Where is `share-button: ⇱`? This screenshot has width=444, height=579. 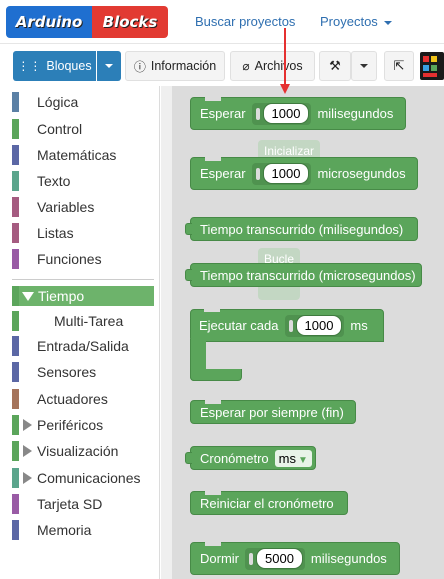
share-button: ⇱ is located at coordinates (399, 66).